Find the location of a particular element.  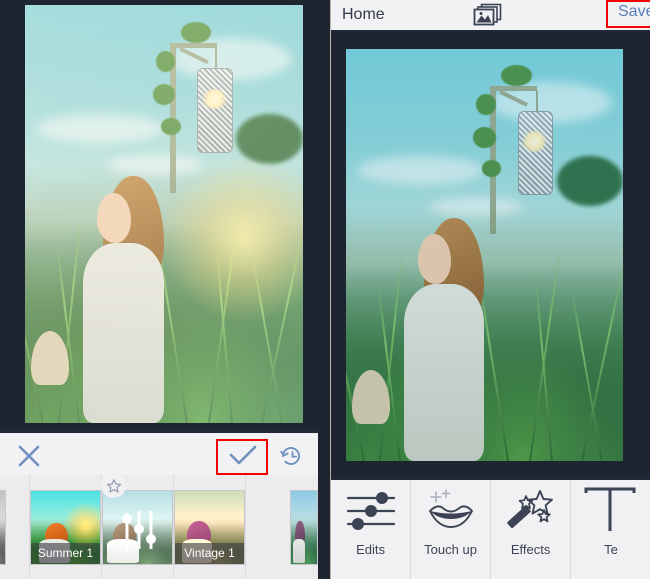

sliders-overlay-icon is located at coordinates (139, 530).